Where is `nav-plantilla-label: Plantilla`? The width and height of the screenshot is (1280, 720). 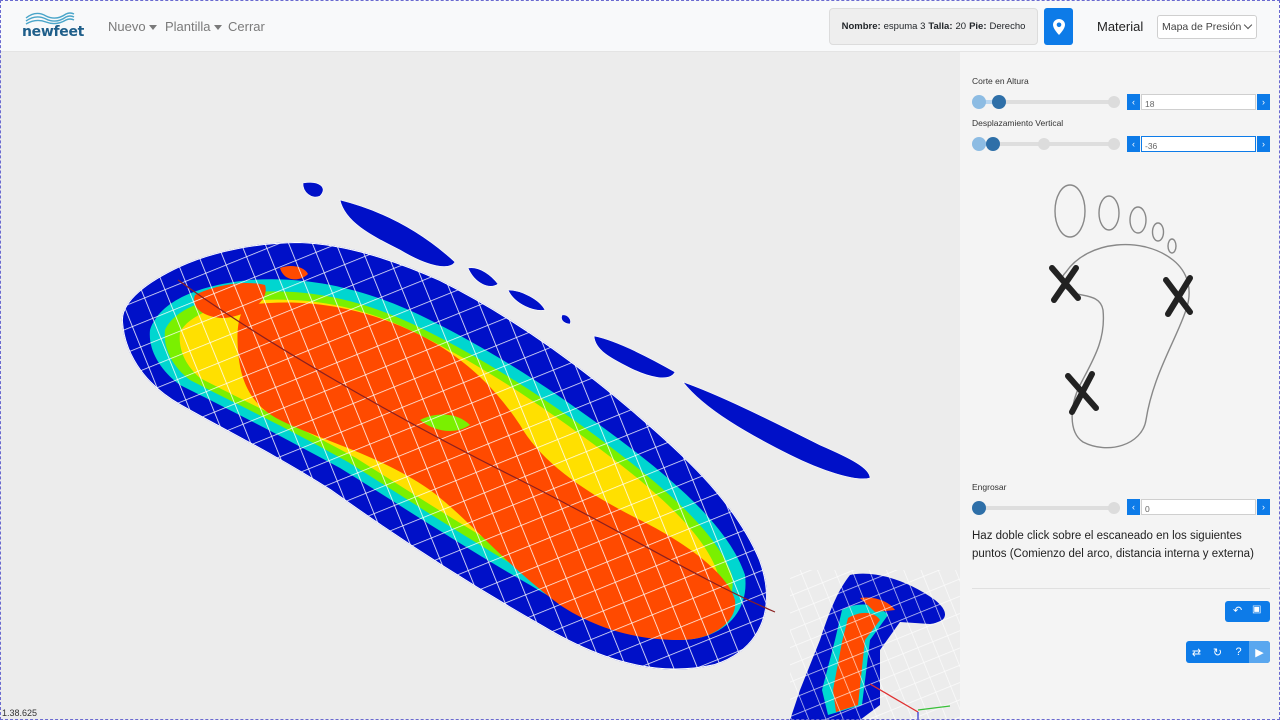
nav-plantilla-label: Plantilla is located at coordinates (188, 26).